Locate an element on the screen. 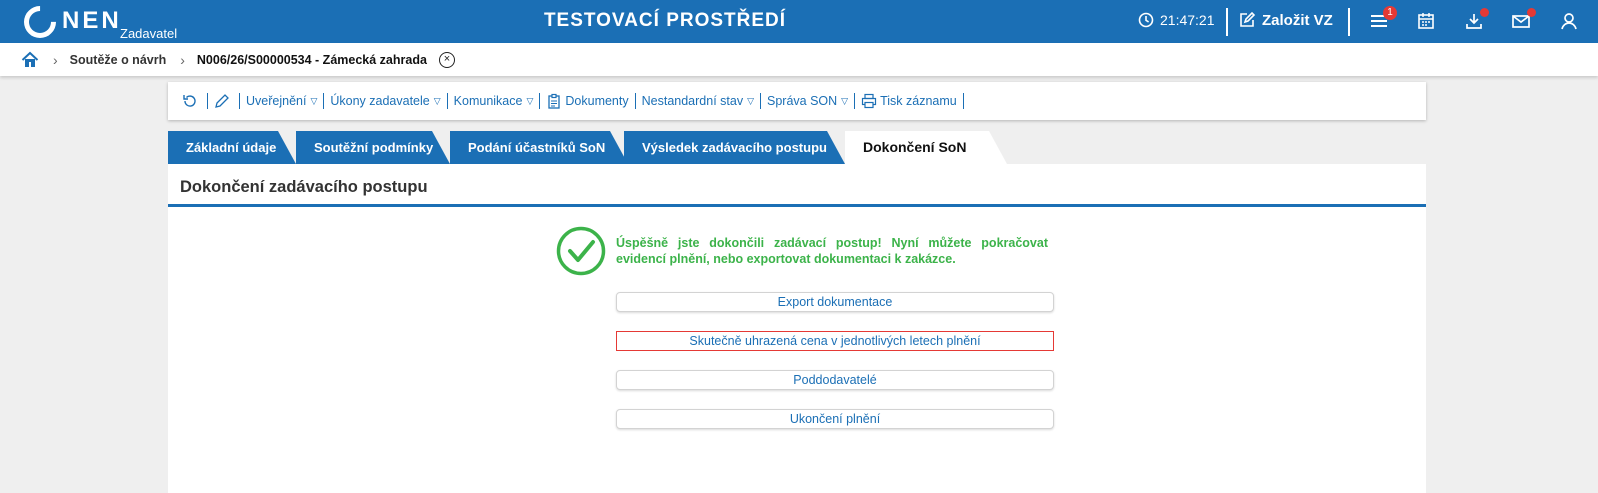 This screenshot has width=1598, height=493. breadcrumb-item-current: N006/26/S00000534 - Zámecká zahrada is located at coordinates (312, 60).